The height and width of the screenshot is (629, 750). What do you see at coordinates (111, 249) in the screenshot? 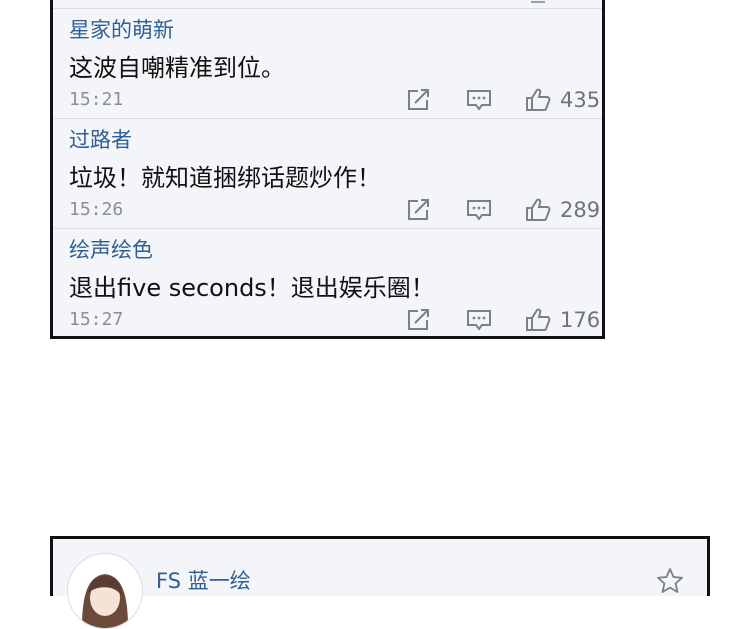
I see `comment-username: 绘声绘色` at bounding box center [111, 249].